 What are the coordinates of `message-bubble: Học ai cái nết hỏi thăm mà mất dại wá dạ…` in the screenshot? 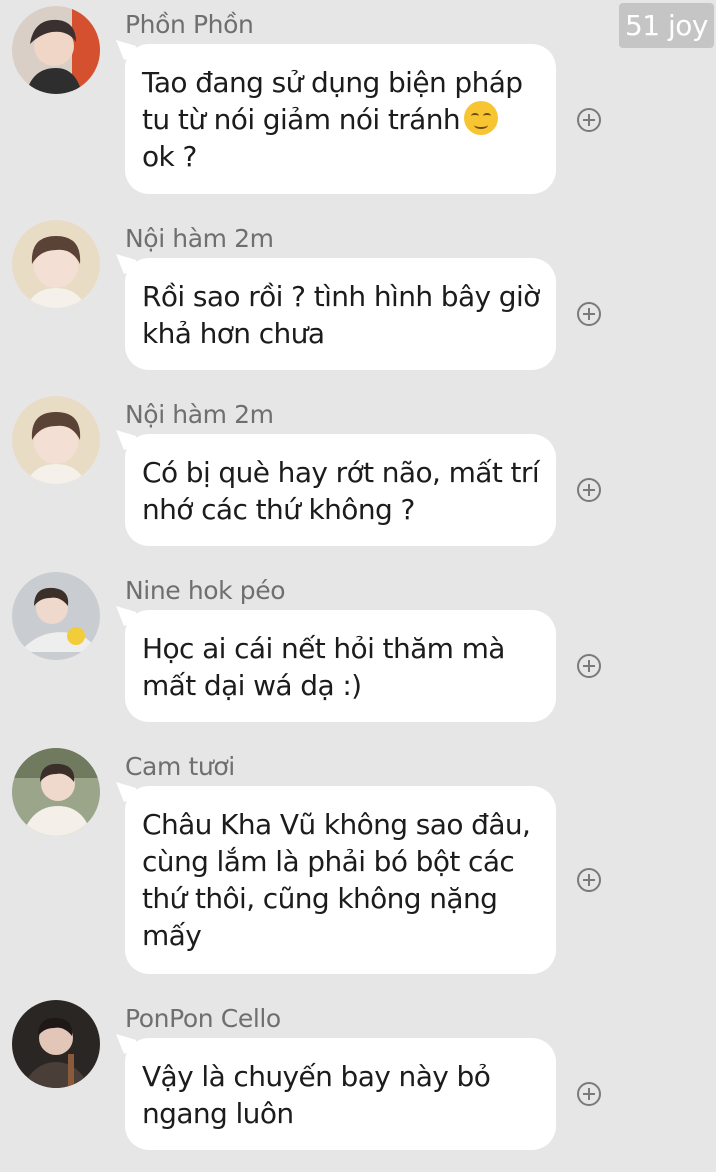 It's located at (340, 666).